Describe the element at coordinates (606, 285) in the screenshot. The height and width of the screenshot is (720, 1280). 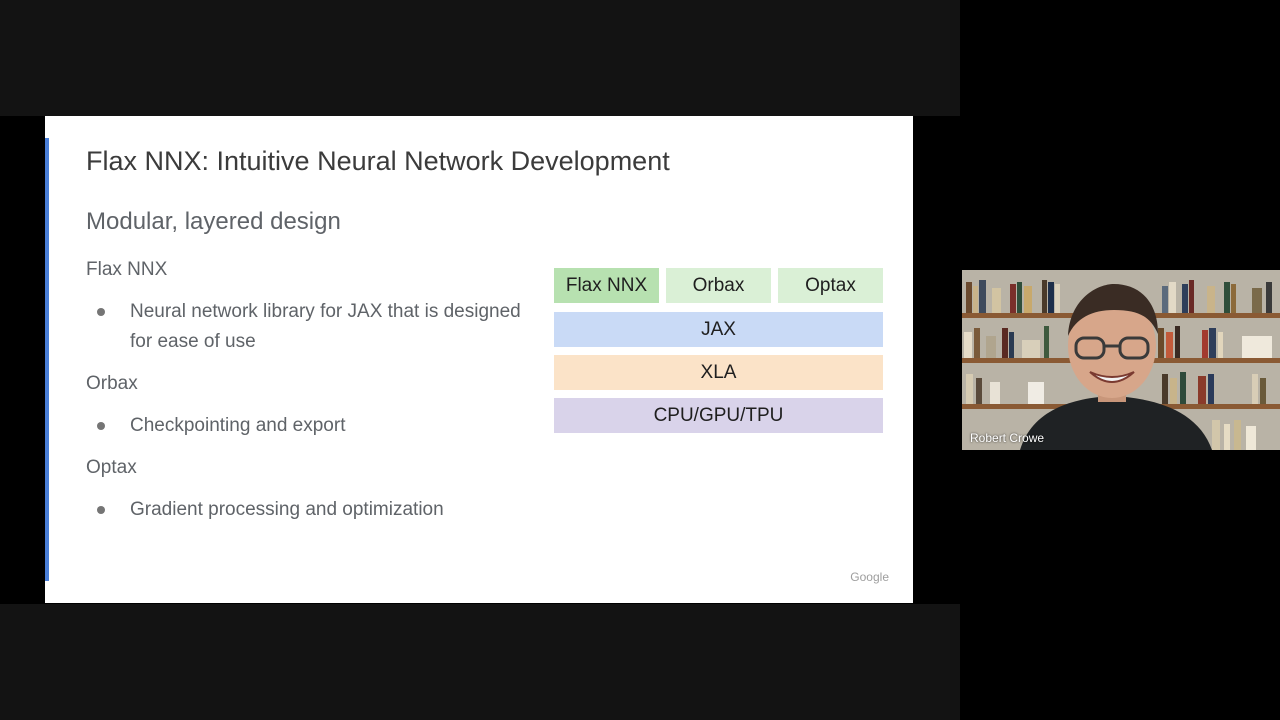
I see `stack-box-flax-nnx: Flax NNX` at that location.